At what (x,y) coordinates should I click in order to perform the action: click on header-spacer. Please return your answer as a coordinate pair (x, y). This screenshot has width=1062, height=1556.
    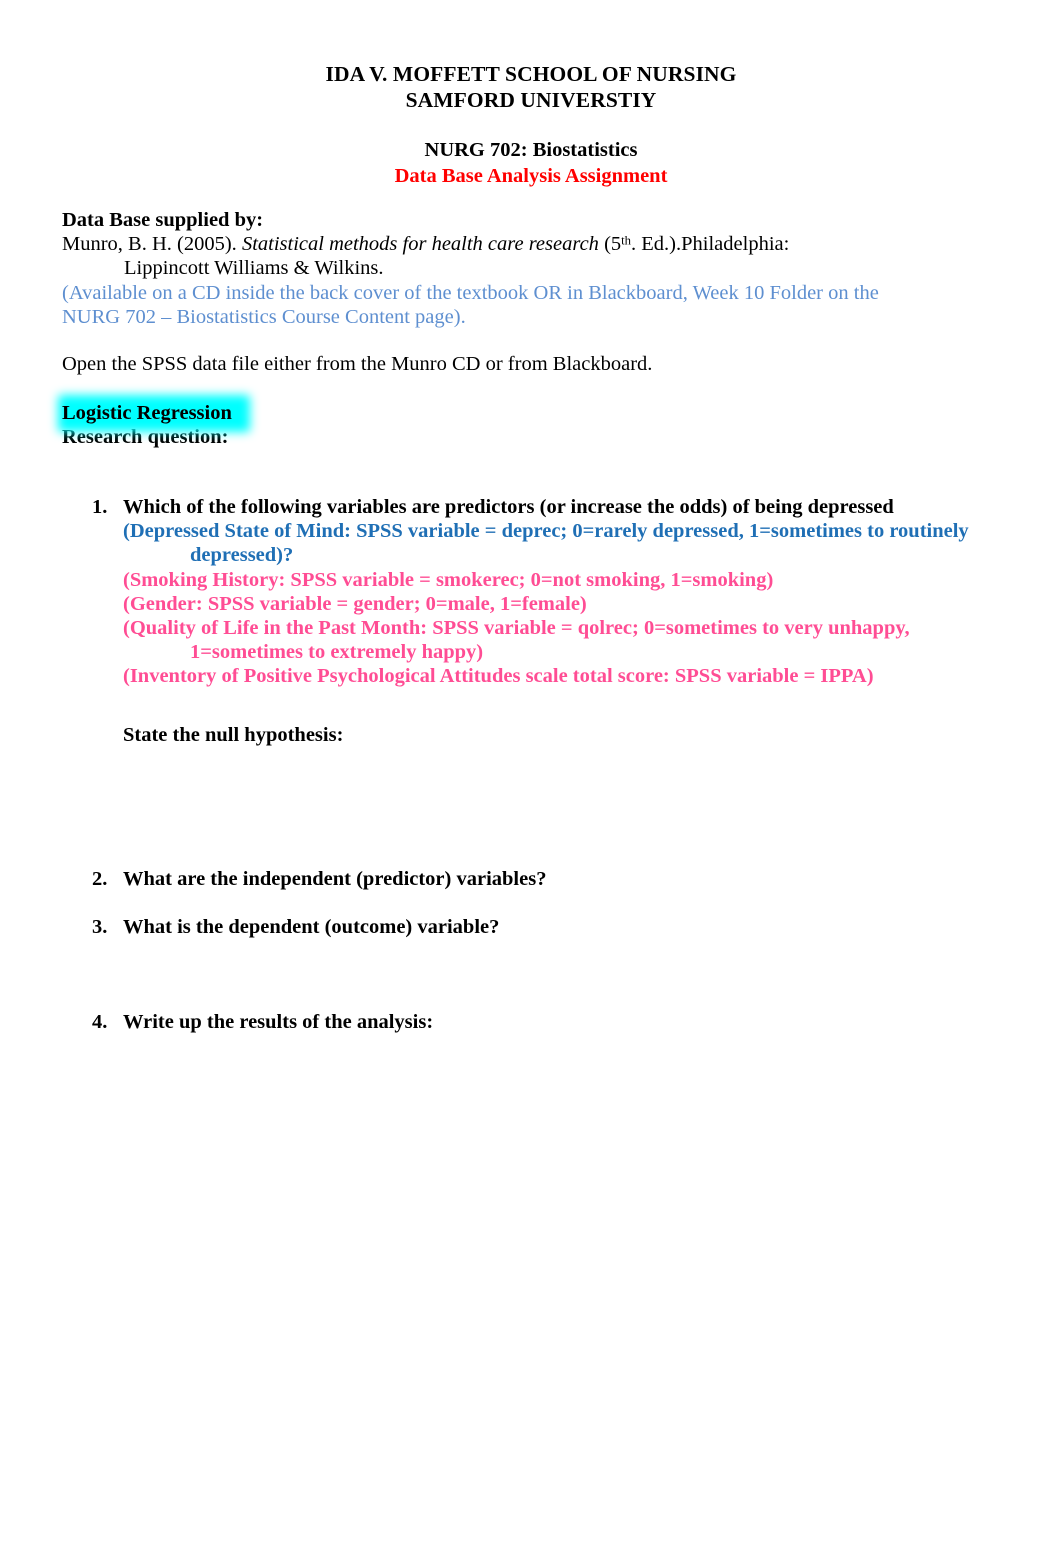
    Looking at the image, I should click on (531, 125).